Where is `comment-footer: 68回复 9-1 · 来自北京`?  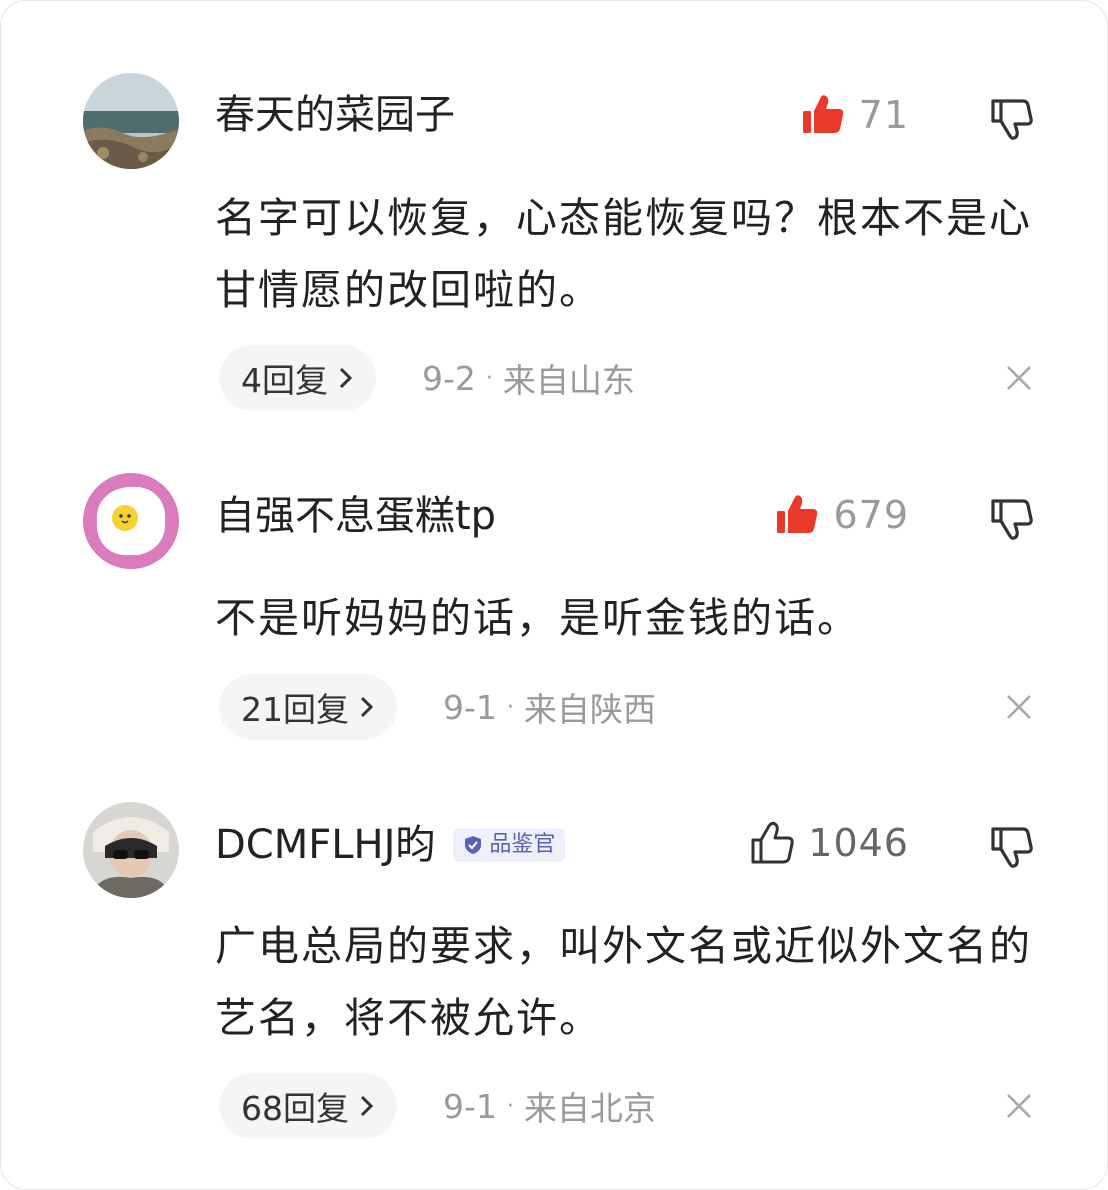 comment-footer: 68回复 9-1 · 来自北京 is located at coordinates (437, 1106).